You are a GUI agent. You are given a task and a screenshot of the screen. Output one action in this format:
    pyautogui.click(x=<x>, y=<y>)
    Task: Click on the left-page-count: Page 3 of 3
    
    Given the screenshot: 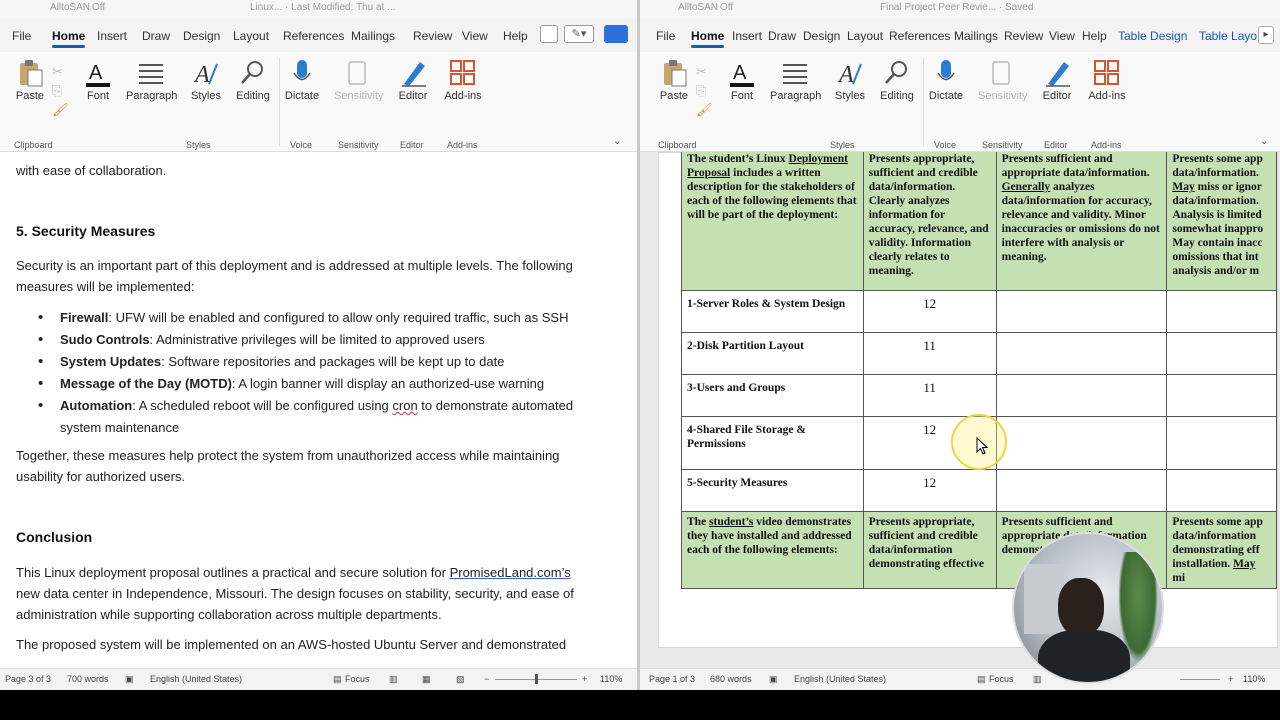 What is the action you would take?
    pyautogui.click(x=28, y=679)
    